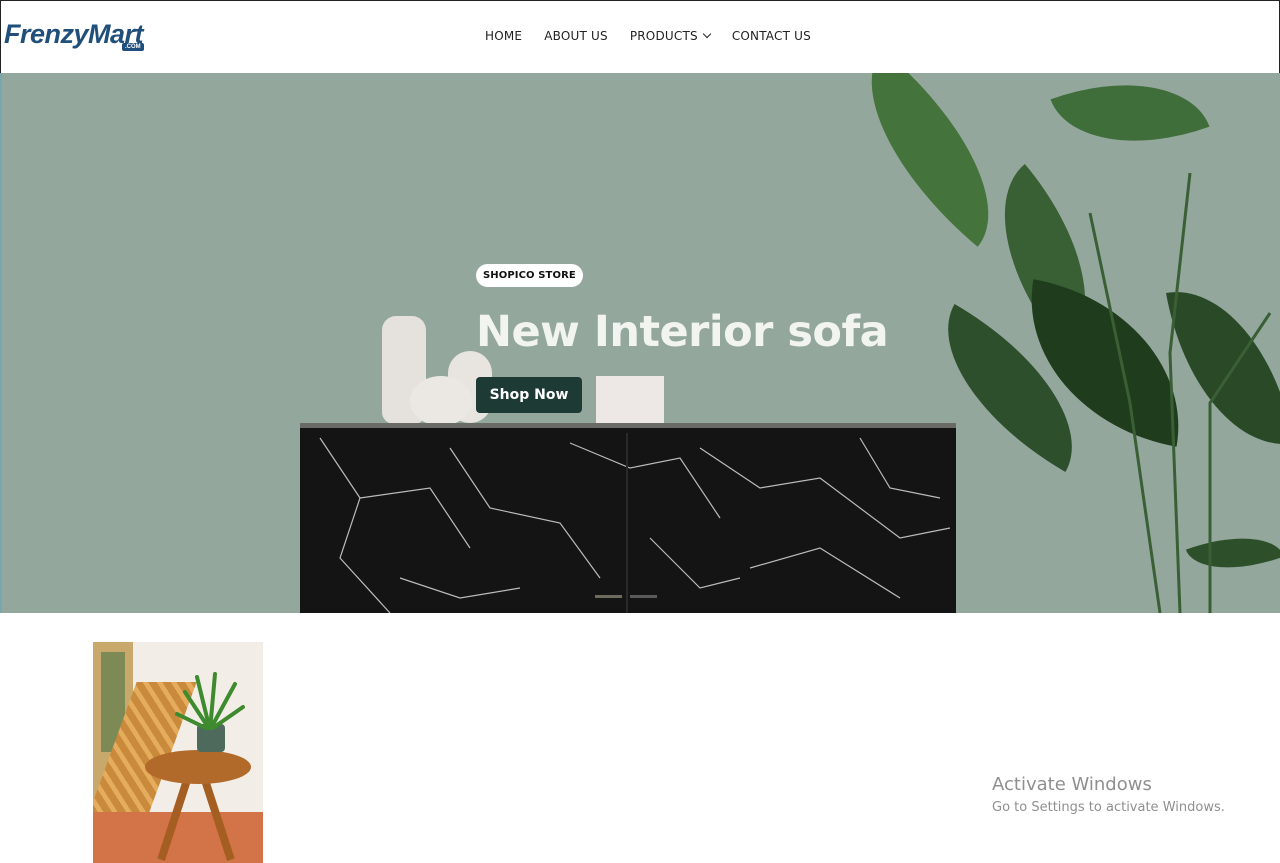 This screenshot has height=863, width=1280. I want to click on nav-home-label: HOME, so click(504, 36).